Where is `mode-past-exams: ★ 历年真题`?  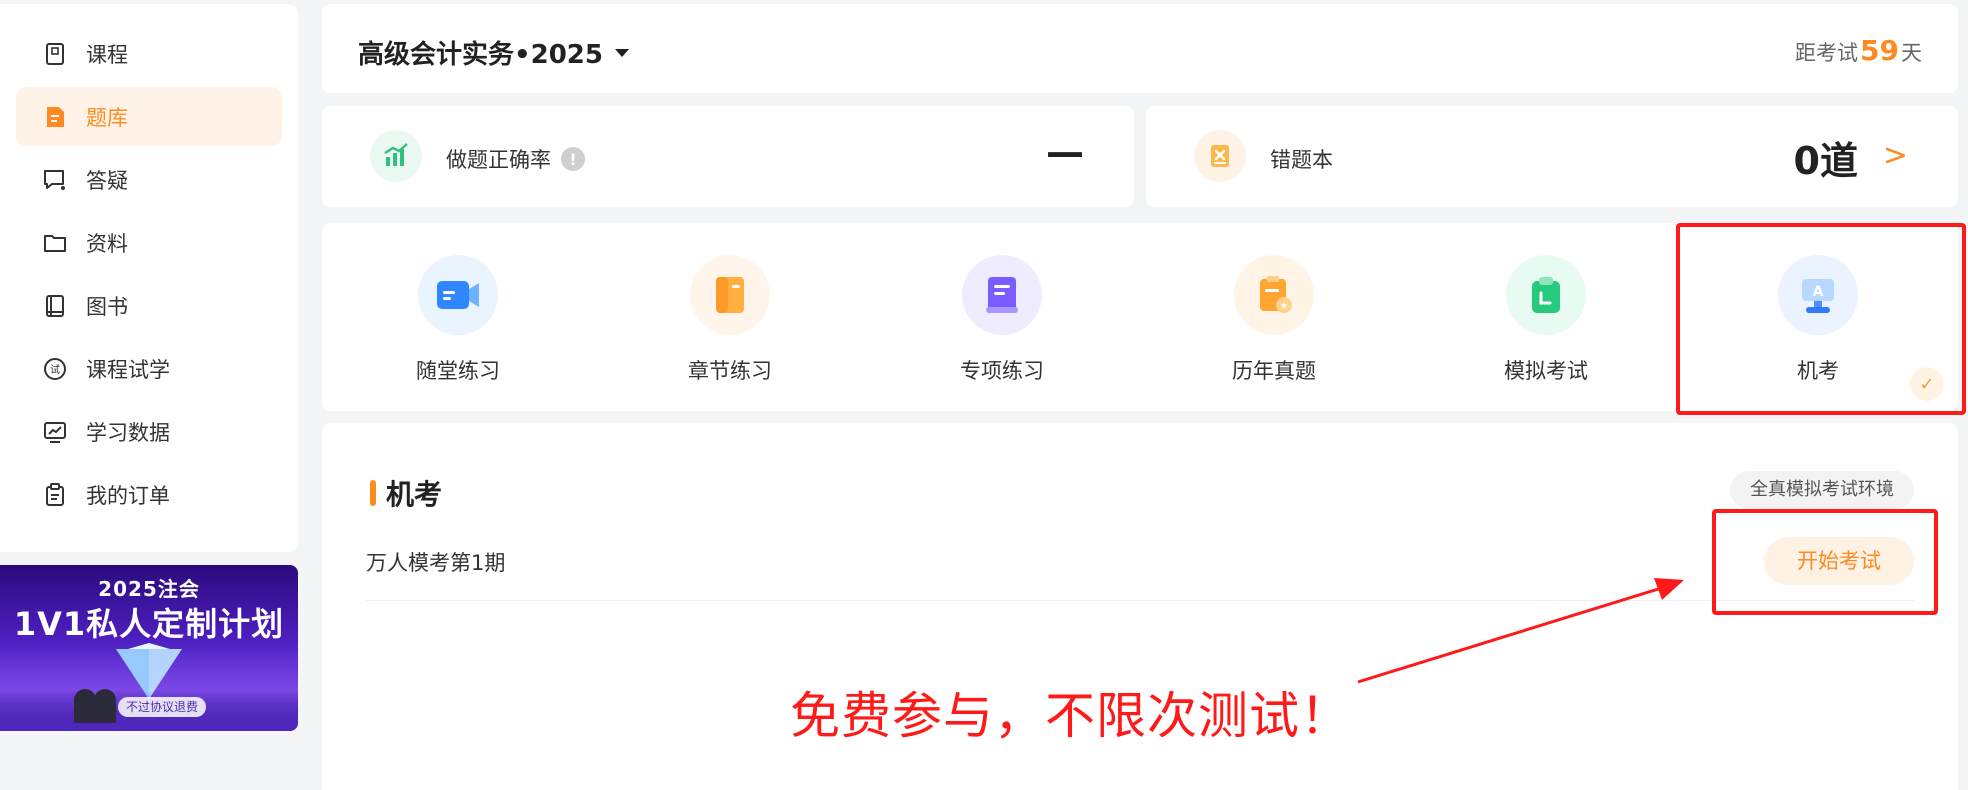
mode-past-exams: ★ 历年真题 is located at coordinates (1274, 317).